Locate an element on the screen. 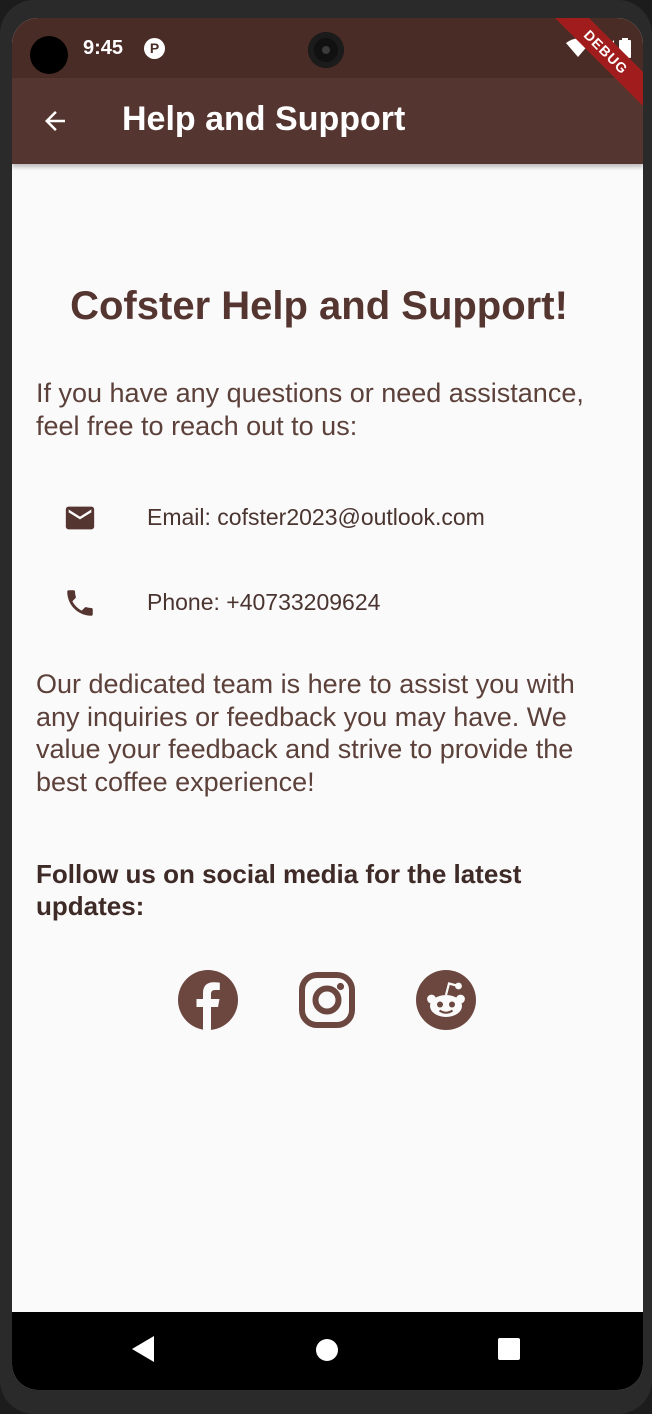 This screenshot has height=1414, width=652. app-bar: Help and Support is located at coordinates (327, 121).